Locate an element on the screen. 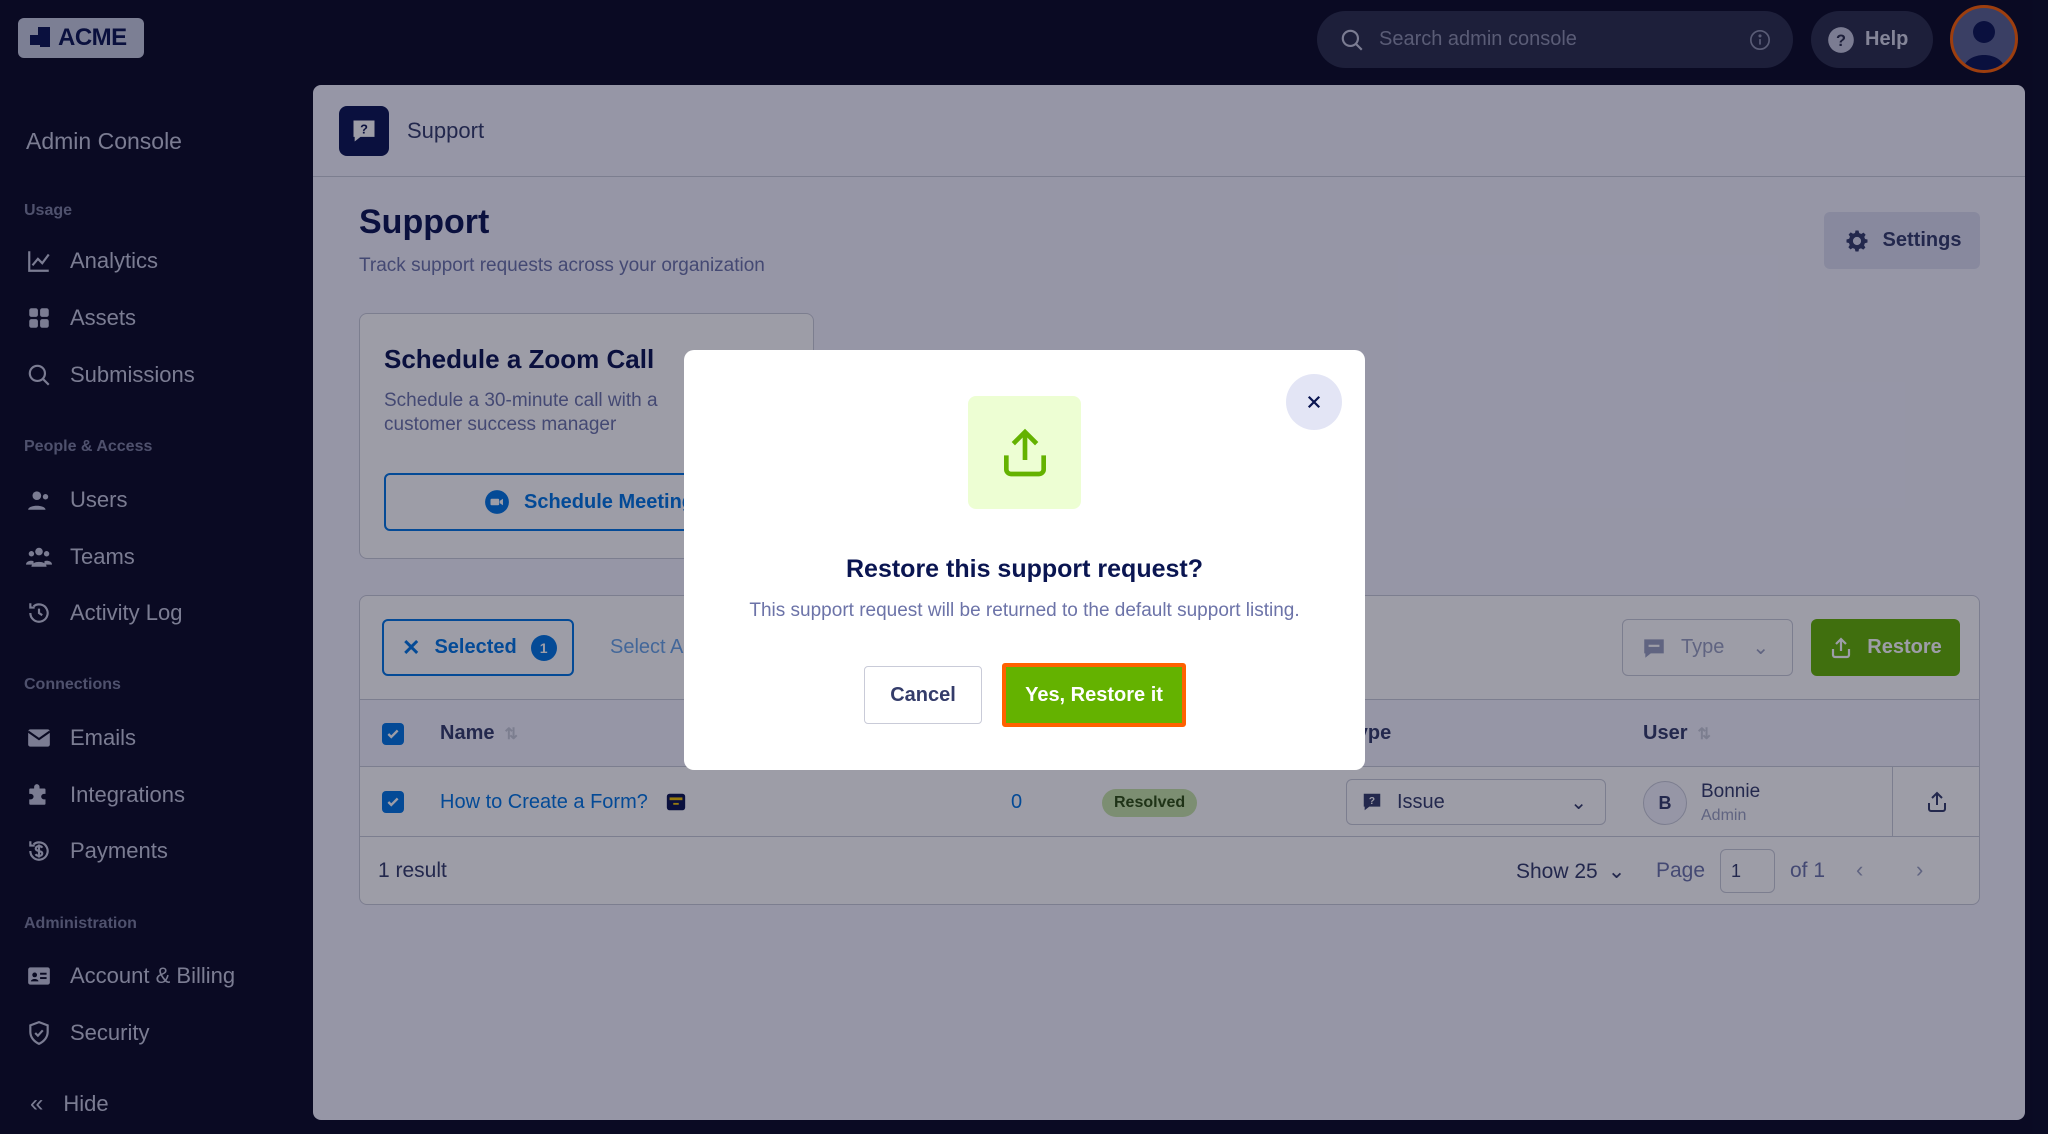 The image size is (2048, 1134). confirm-restore-button: Yes, Restore it is located at coordinates (1094, 695).